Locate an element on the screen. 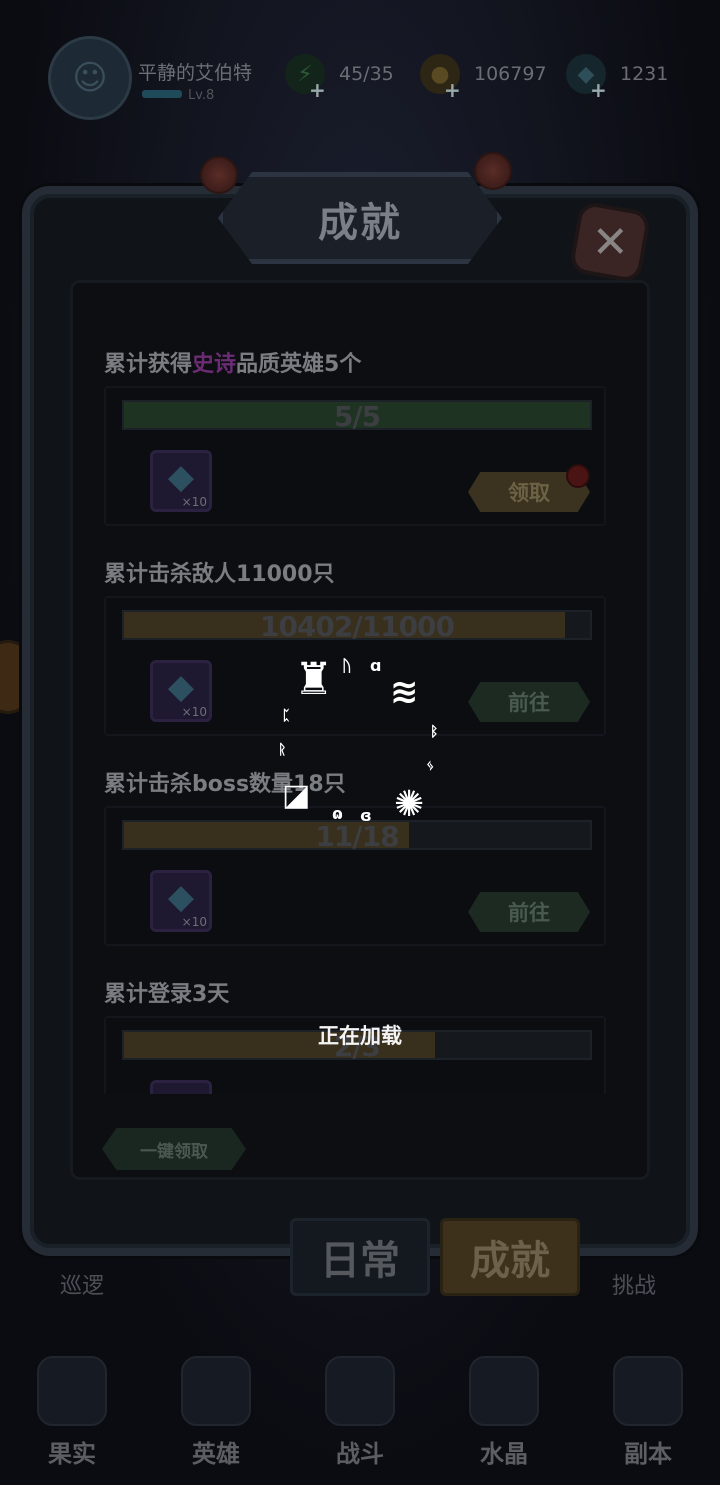 The height and width of the screenshot is (1485, 720). reward-item: ◆ is located at coordinates (181, 1087).